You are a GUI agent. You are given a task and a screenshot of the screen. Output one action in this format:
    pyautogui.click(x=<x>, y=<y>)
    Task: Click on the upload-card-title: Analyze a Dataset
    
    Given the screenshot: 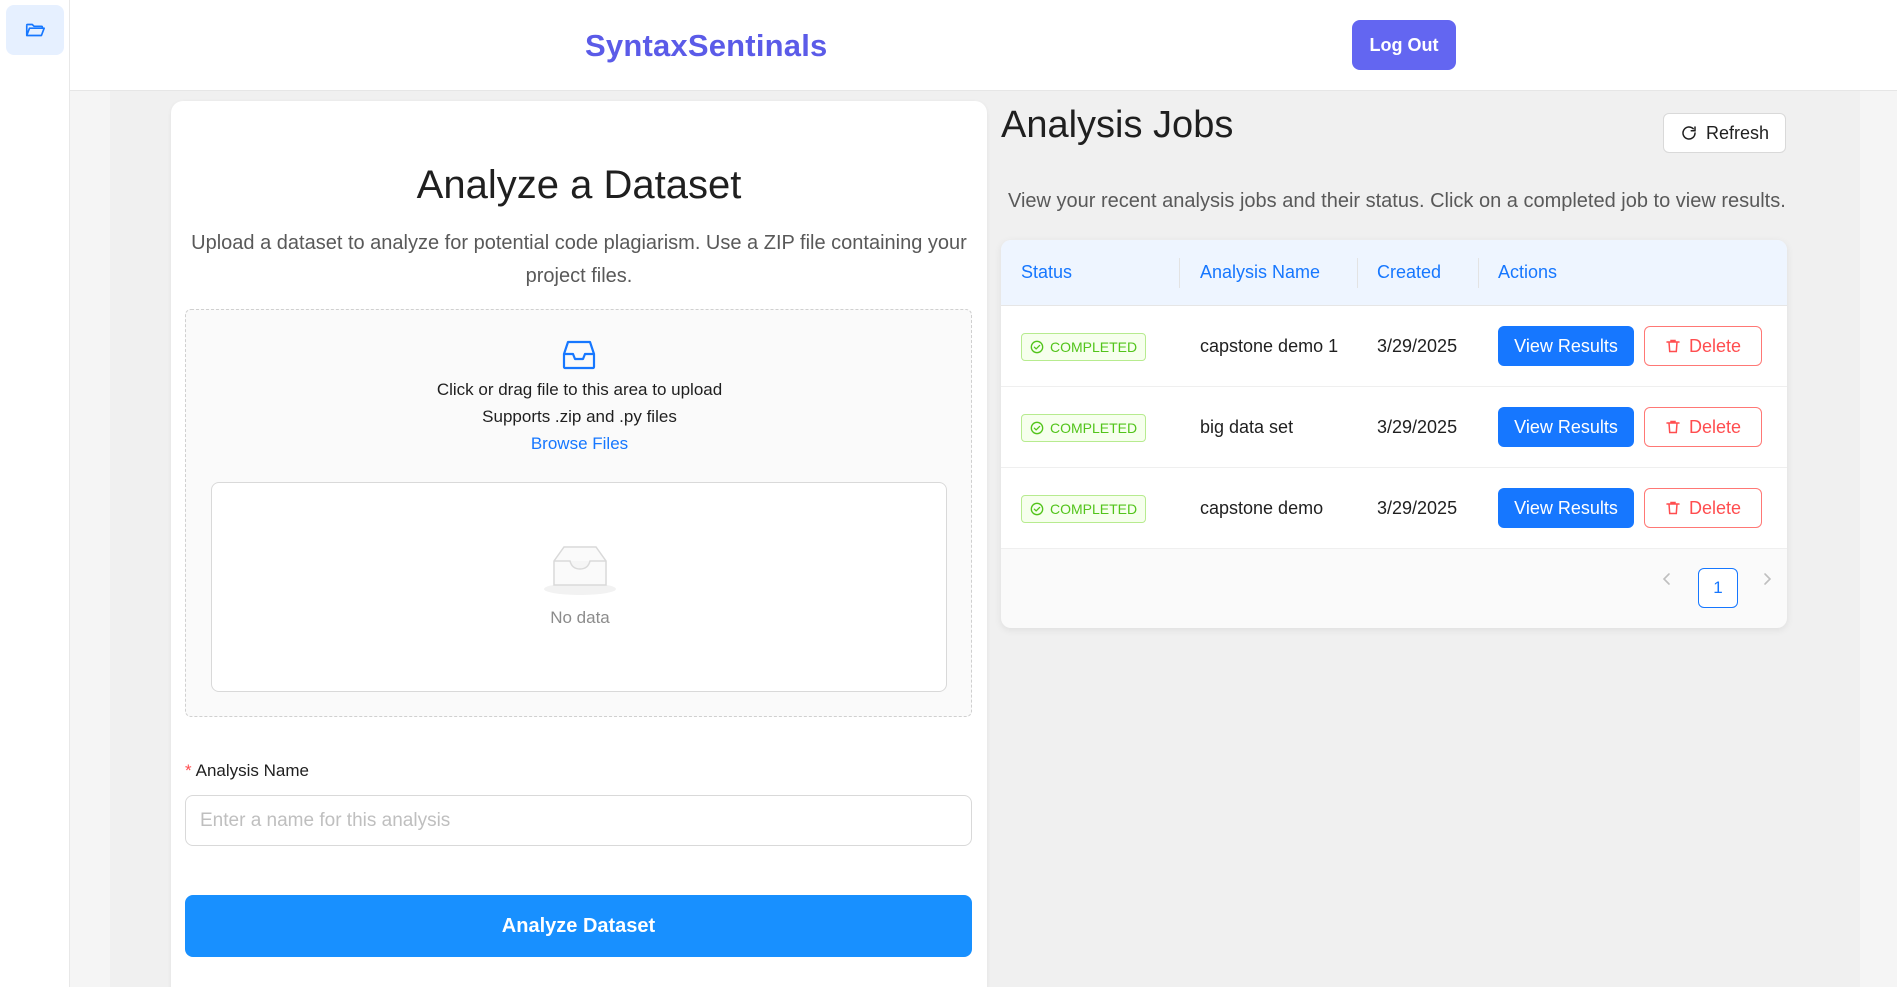 What is the action you would take?
    pyautogui.click(x=579, y=185)
    